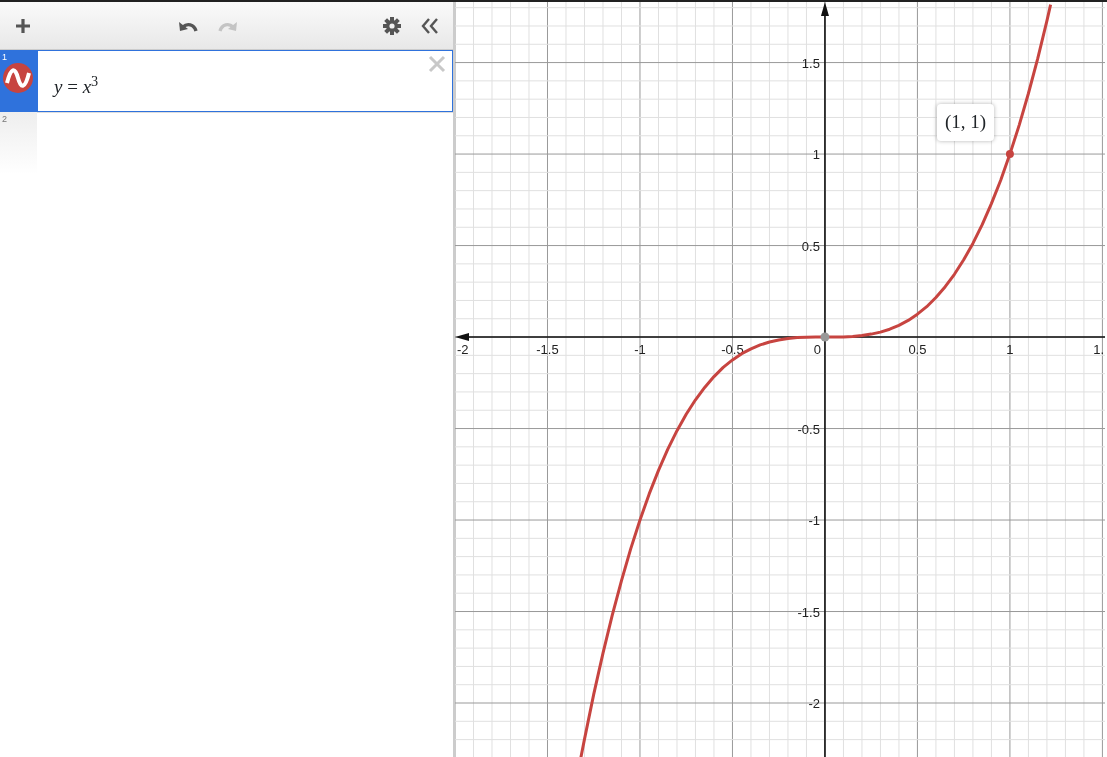 This screenshot has height=757, width=1107. What do you see at coordinates (245, 81) in the screenshot?
I see `expression-field: y = x$^{3}$` at bounding box center [245, 81].